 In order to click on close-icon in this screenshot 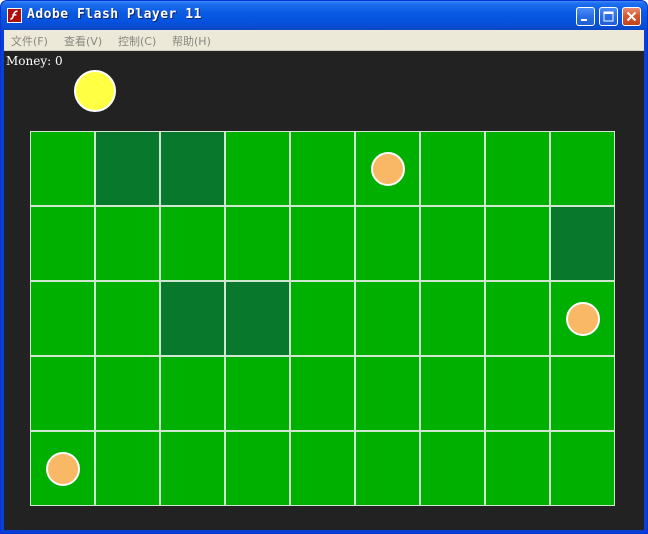, I will do `click(631, 16)`.